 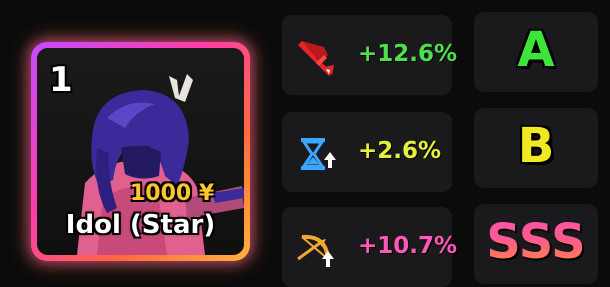 I want to click on stat-damage: +12.6%, so click(x=369, y=55).